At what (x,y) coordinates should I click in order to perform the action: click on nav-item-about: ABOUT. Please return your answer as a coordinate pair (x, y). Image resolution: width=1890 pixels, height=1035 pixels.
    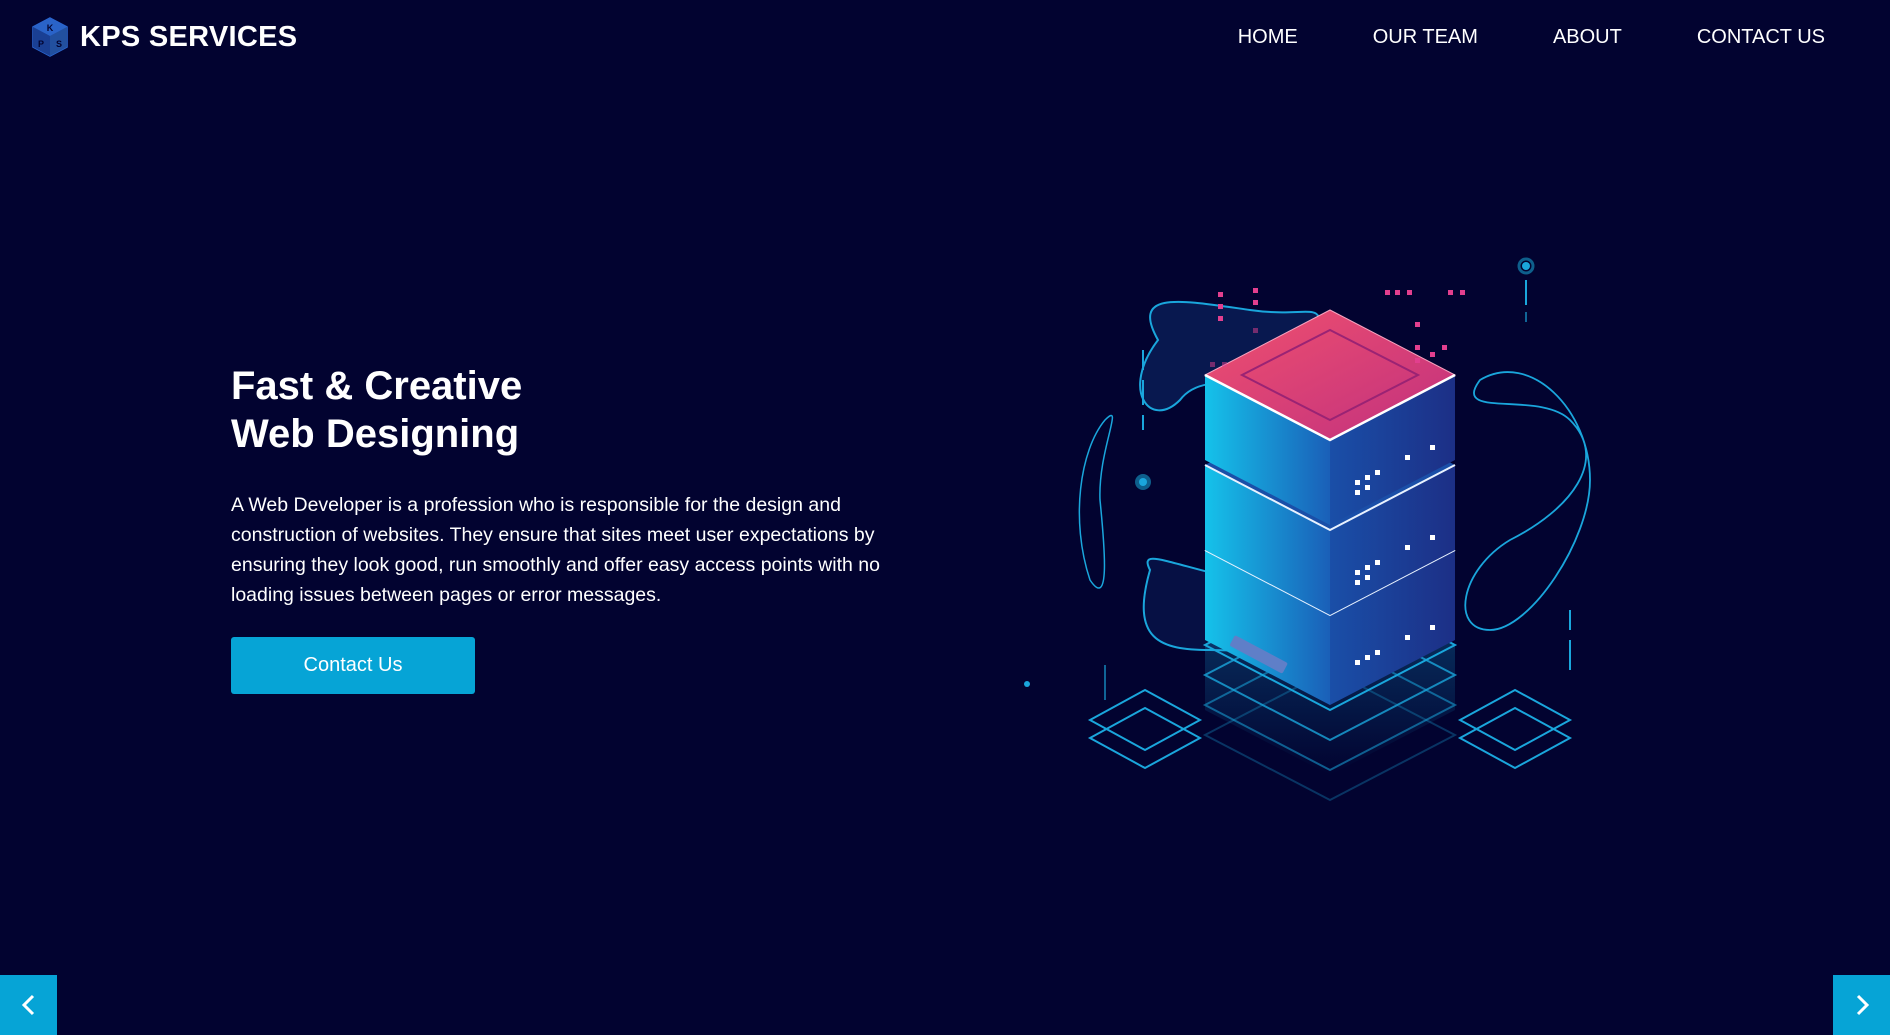
    Looking at the image, I should click on (1587, 37).